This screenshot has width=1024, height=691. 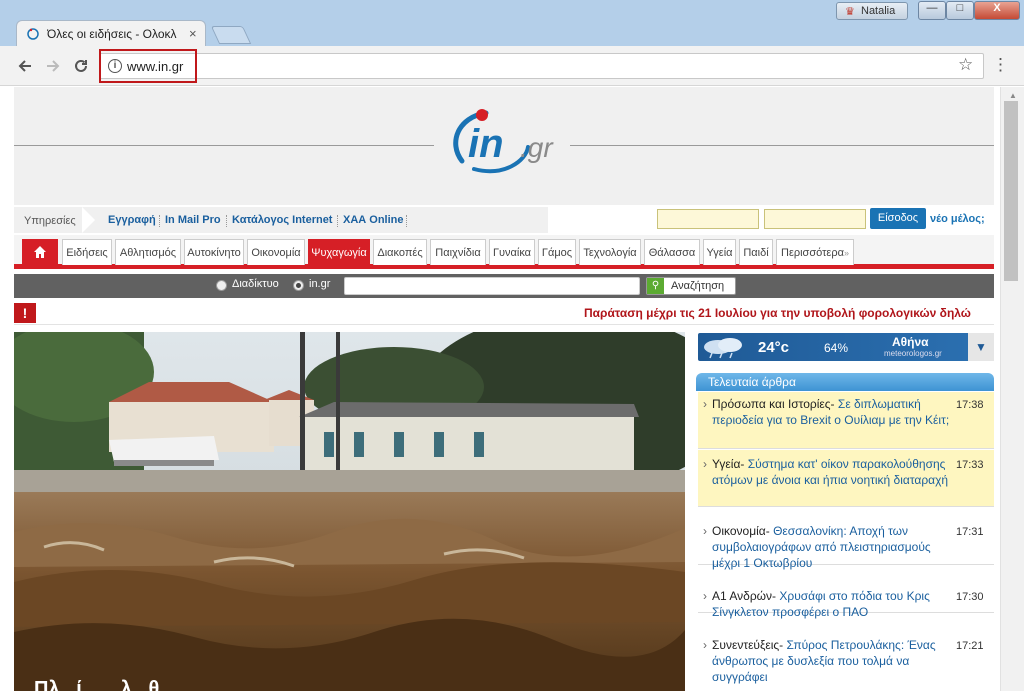 I want to click on browser-tab: Όλες οι ειδήσεις - Ολοκλ ×, so click(x=111, y=34).